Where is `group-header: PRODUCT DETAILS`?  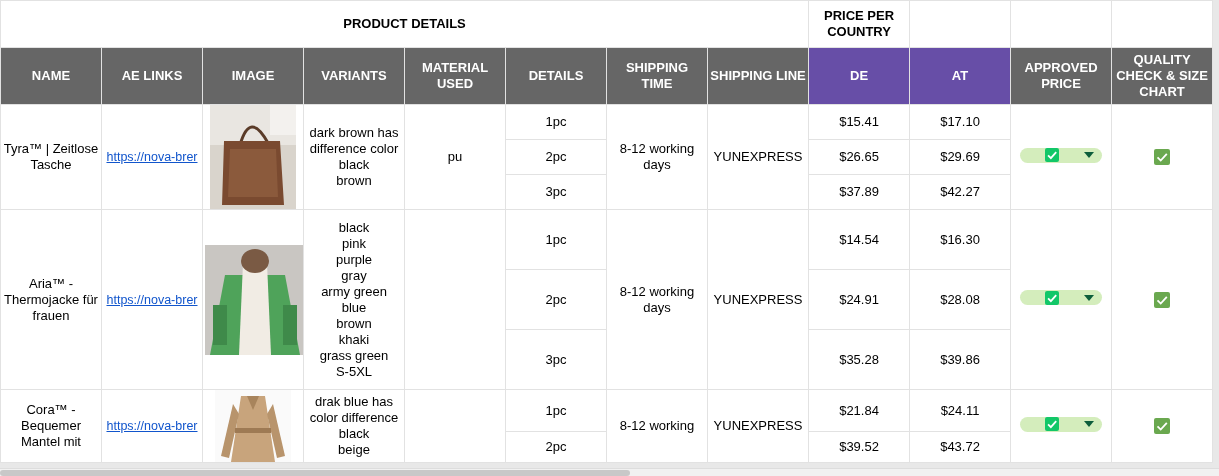 group-header: PRODUCT DETAILS is located at coordinates (404, 24).